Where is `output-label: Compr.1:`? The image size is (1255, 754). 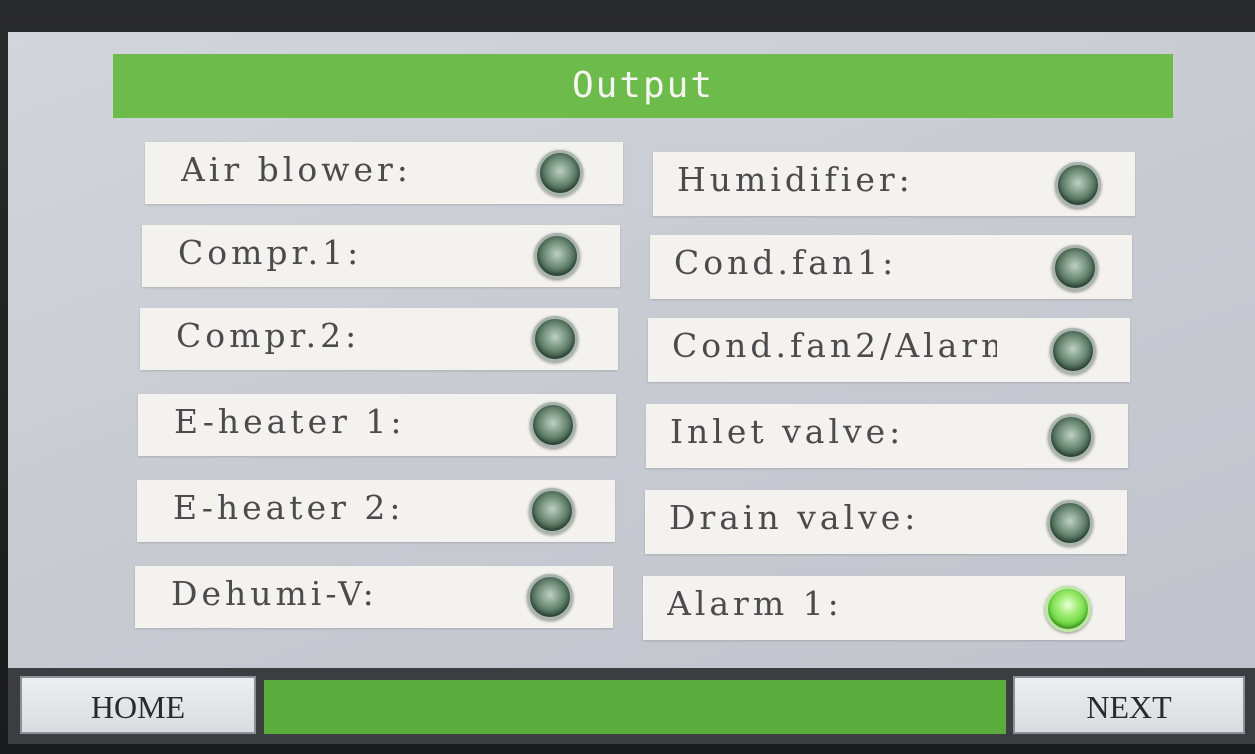 output-label: Compr.1: is located at coordinates (270, 252).